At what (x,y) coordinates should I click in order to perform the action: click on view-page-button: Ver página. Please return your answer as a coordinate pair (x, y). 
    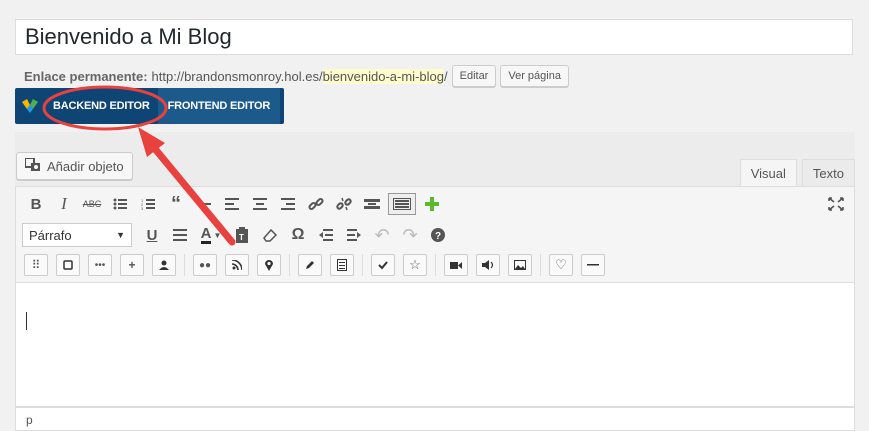
    Looking at the image, I should click on (534, 76).